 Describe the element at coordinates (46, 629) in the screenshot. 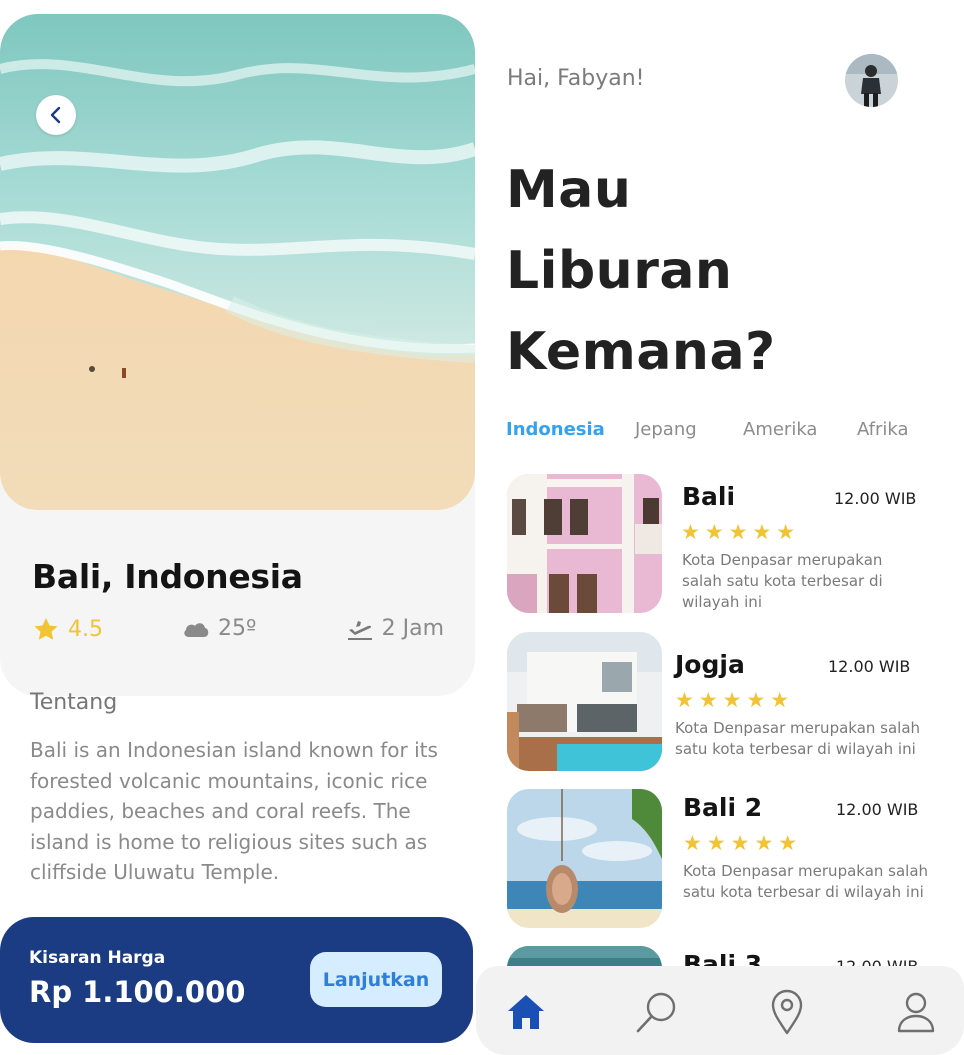

I see `star-icon` at that location.